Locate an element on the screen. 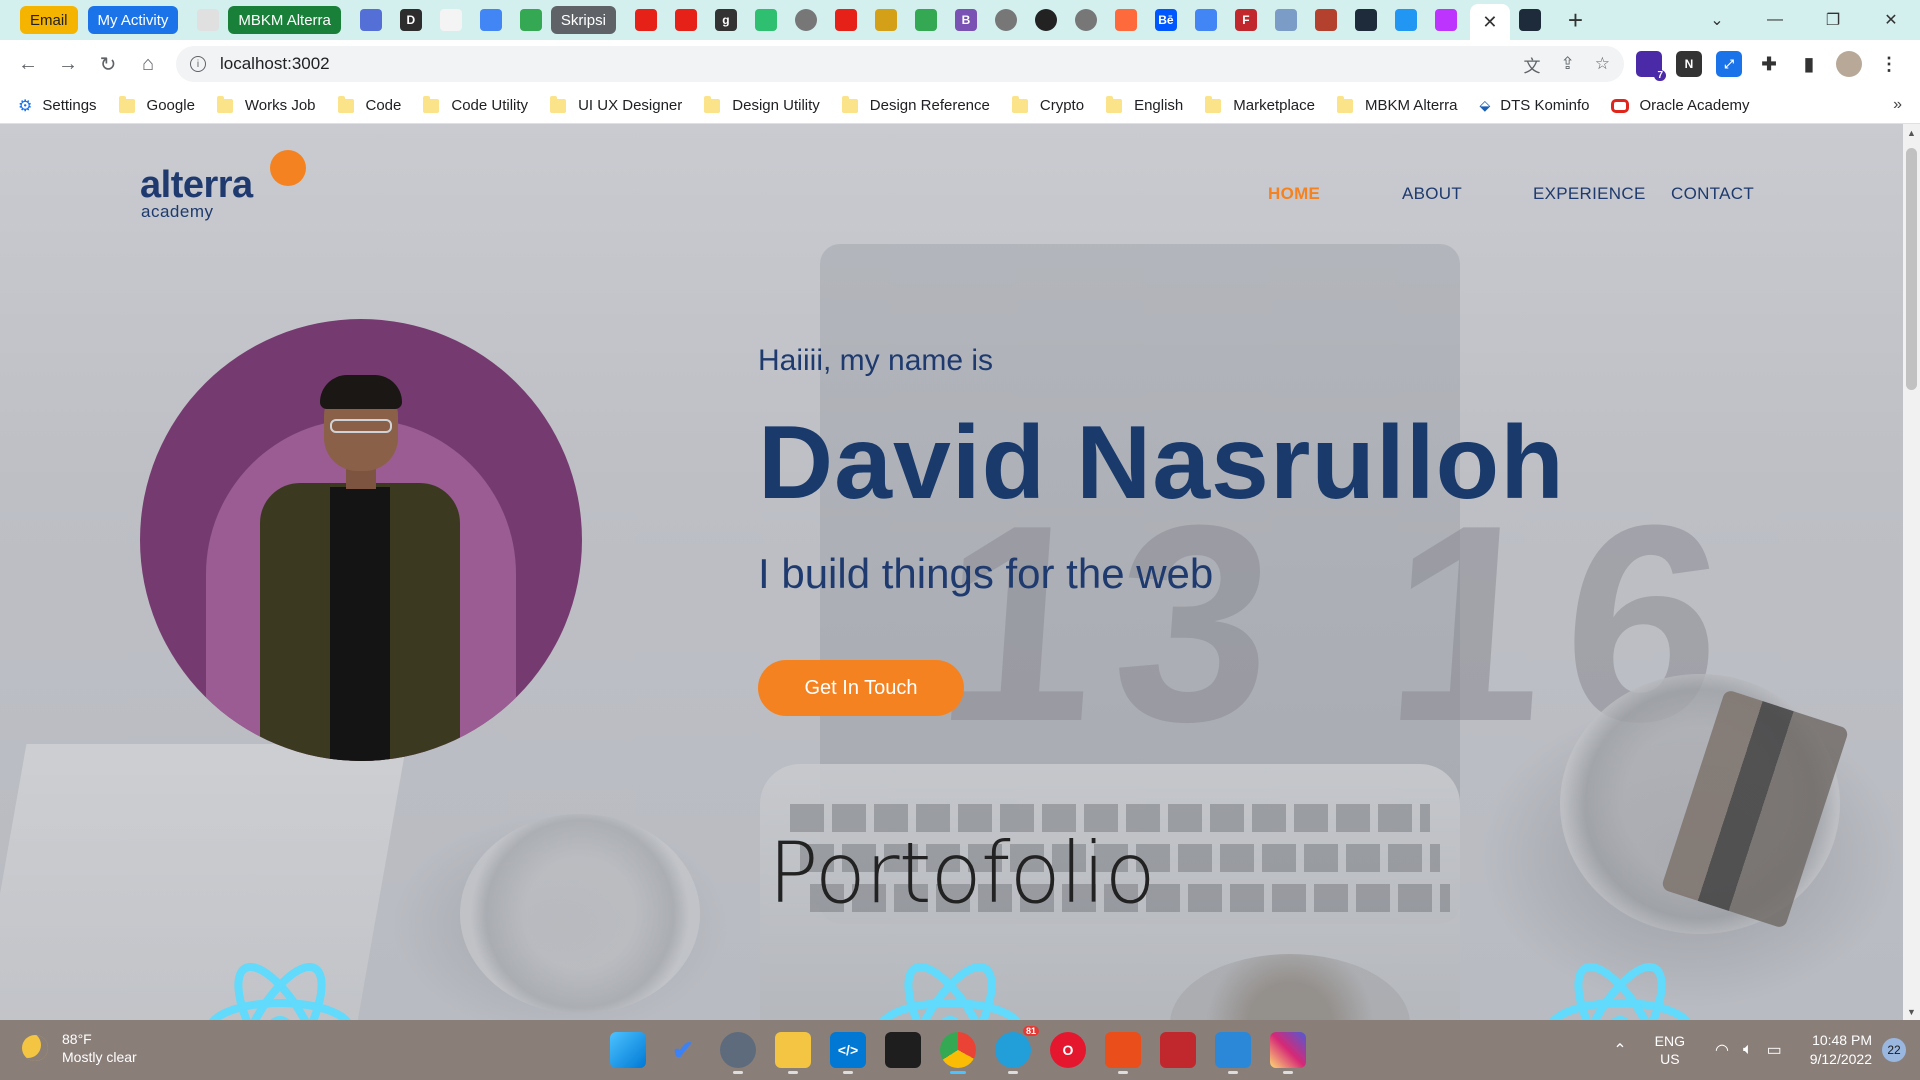 The image size is (1920, 1080). tab-group-my-activity: My Activity is located at coordinates (133, 20).